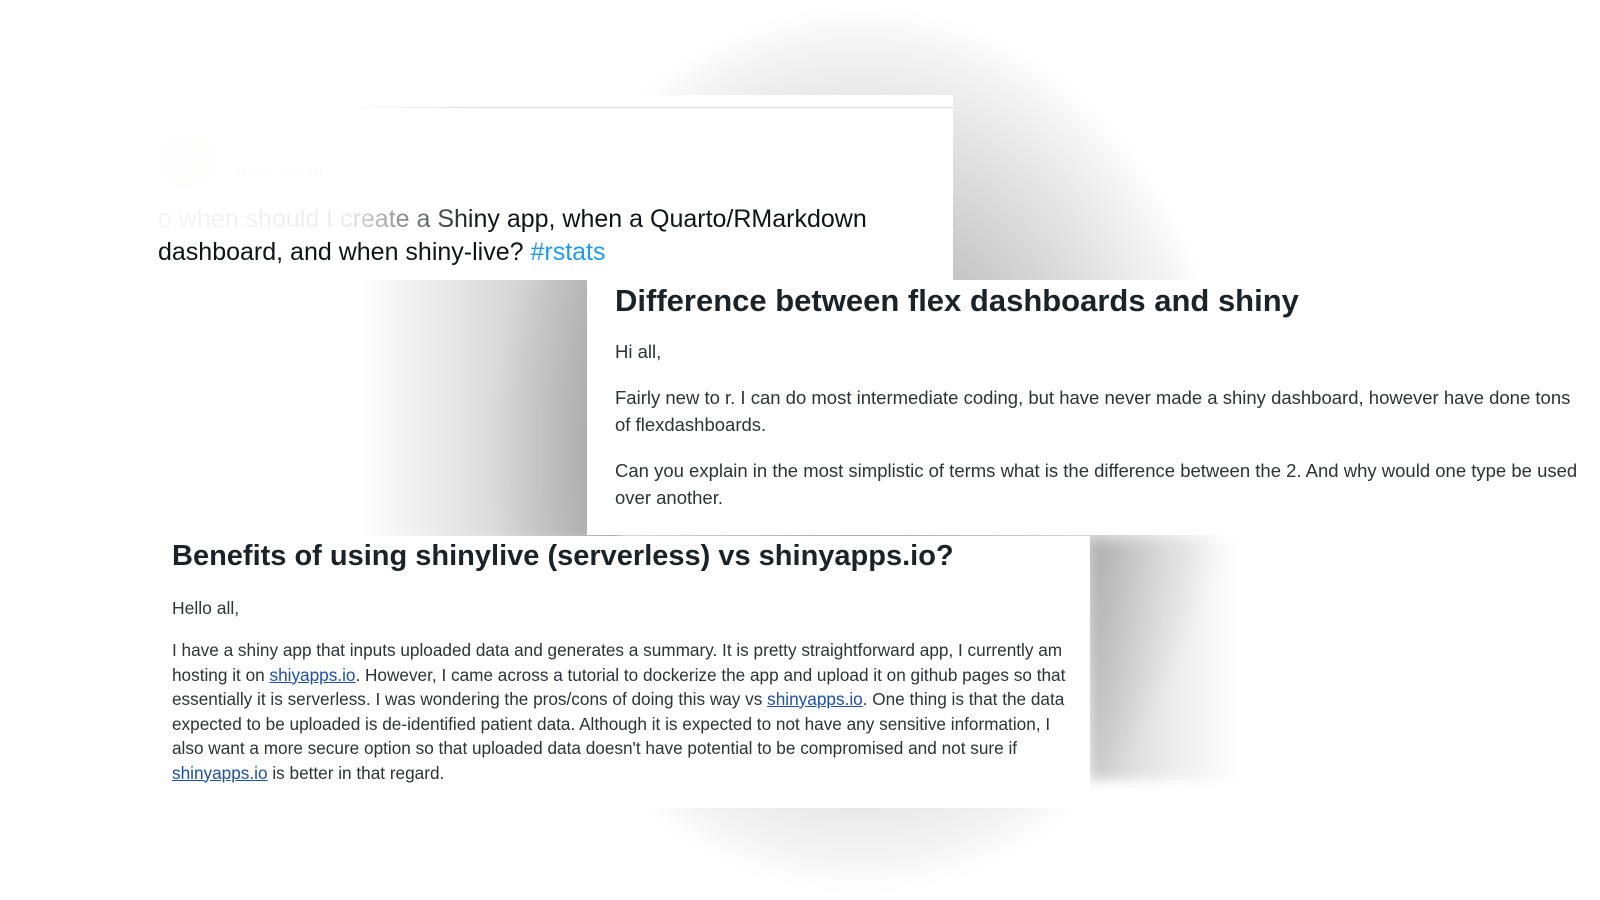 The width and height of the screenshot is (1600, 900). I want to click on question-greeting: Hi all,, so click(638, 351).